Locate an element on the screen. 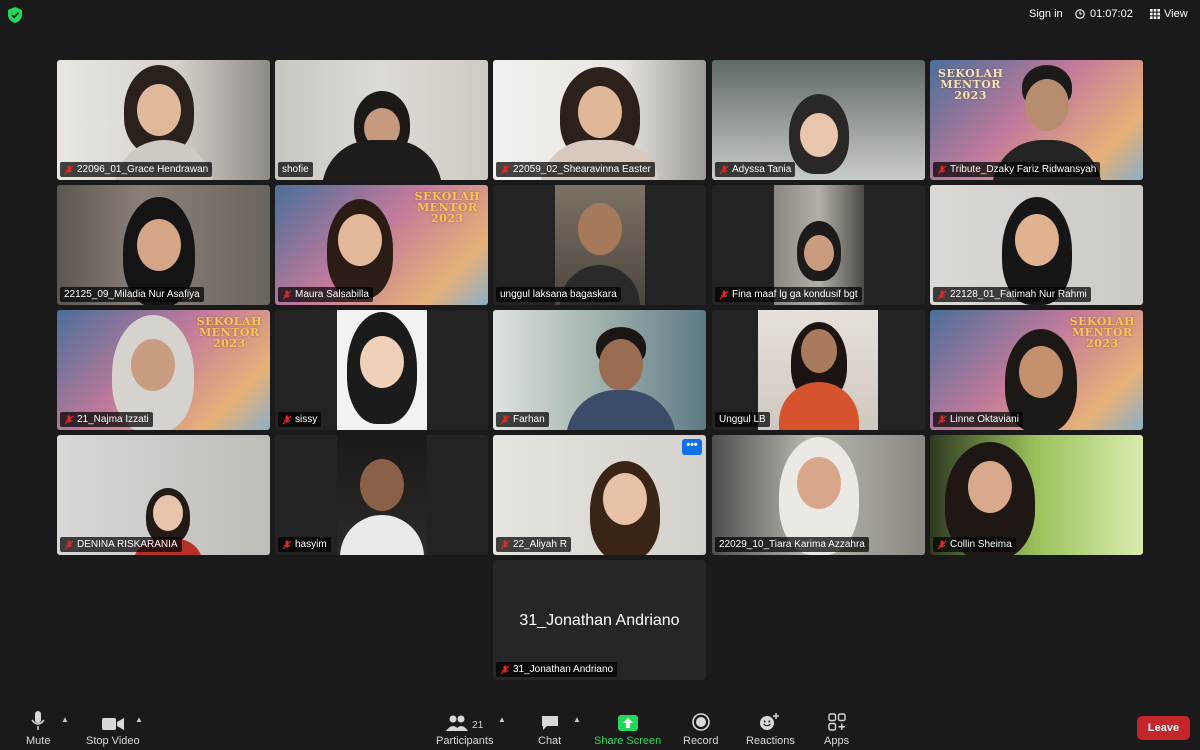  participant-name-label: Collin Sheima is located at coordinates (974, 544).